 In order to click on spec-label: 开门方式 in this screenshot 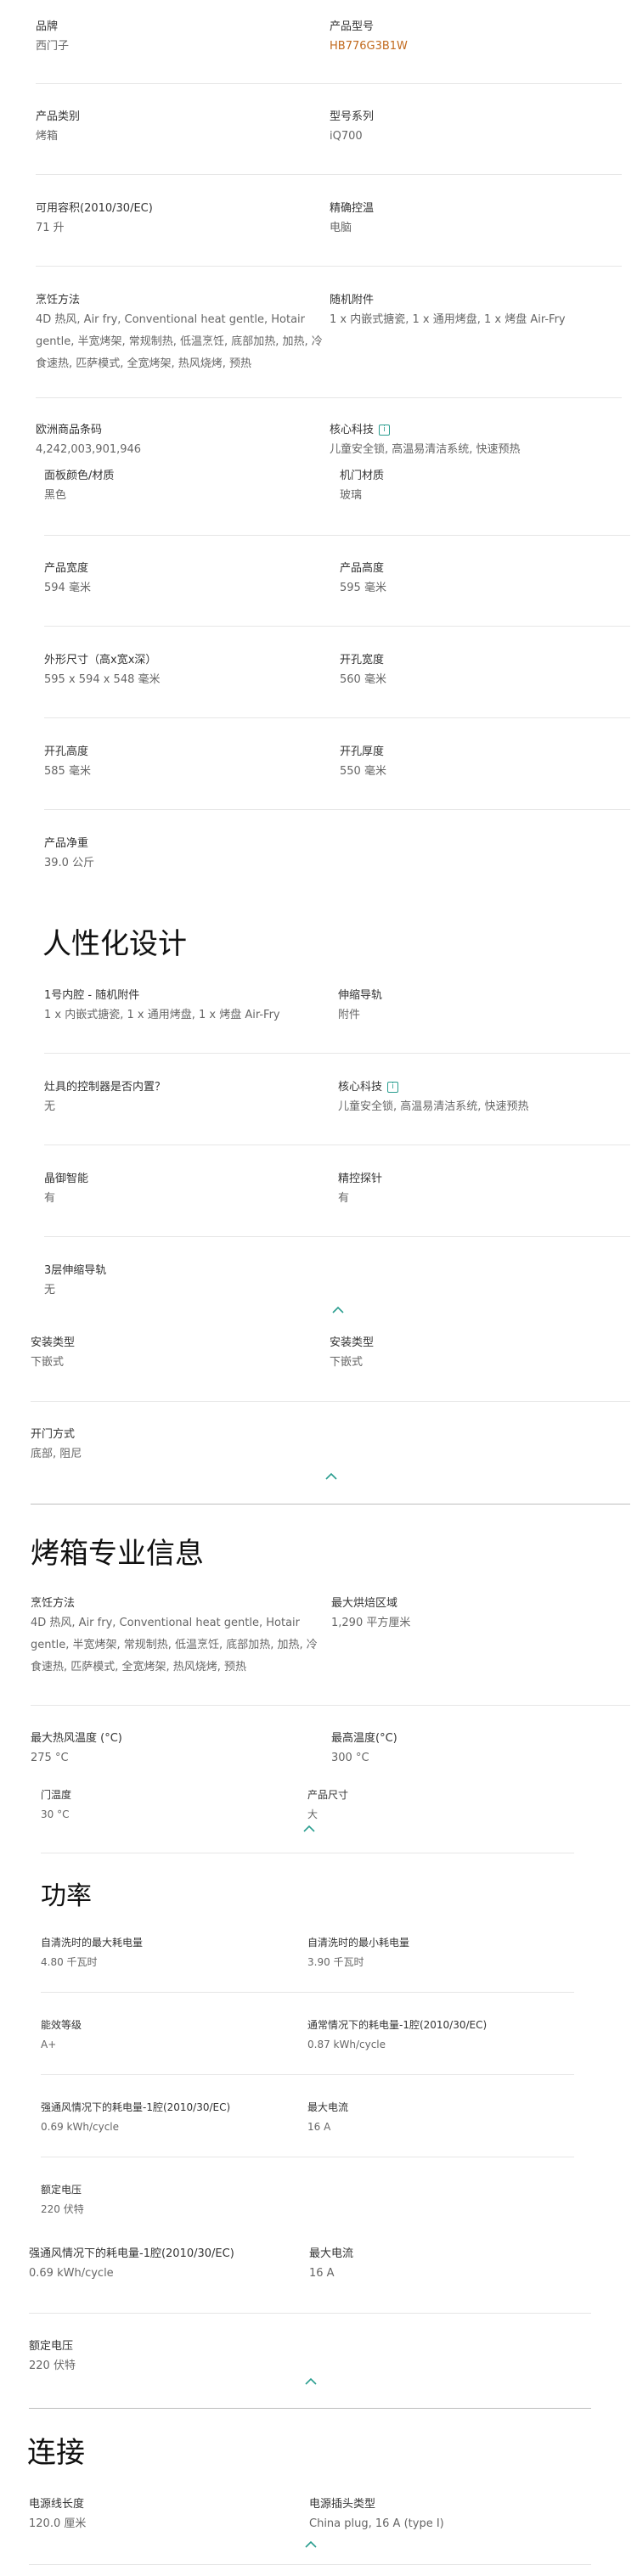, I will do `click(53, 1434)`.